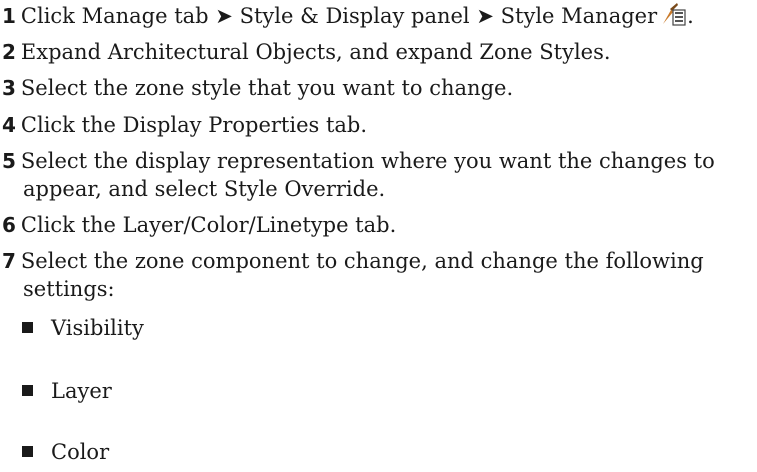 The image size is (757, 472). I want to click on step-7-continuation: settings:, so click(69, 289).